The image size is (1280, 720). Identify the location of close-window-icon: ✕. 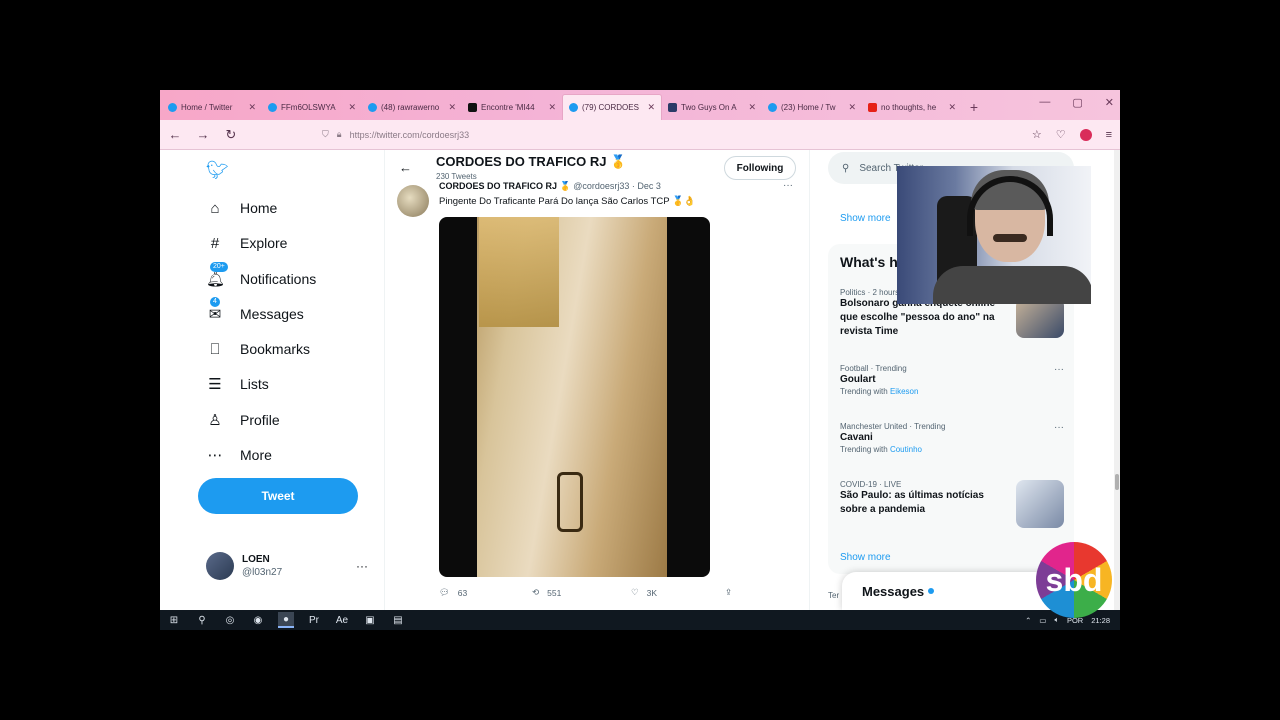
(1109, 102).